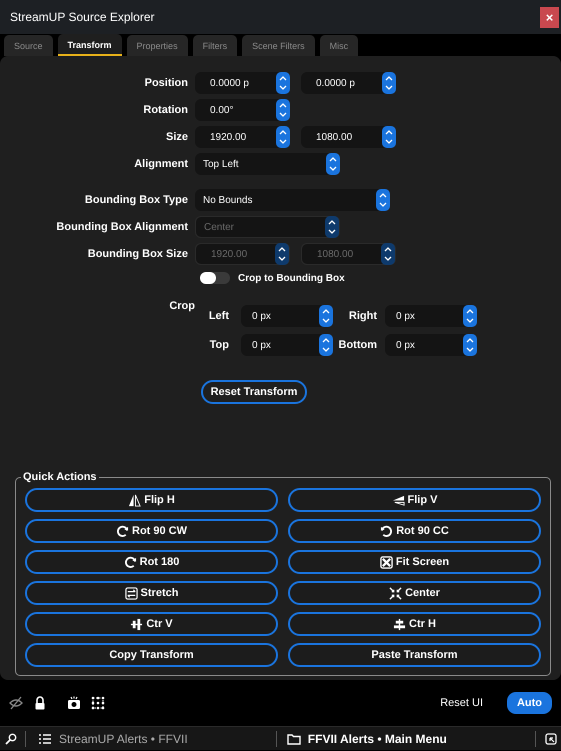 The image size is (561, 751). Describe the element at coordinates (137, 254) in the screenshot. I see `field-label: Bounding Box Size` at that location.